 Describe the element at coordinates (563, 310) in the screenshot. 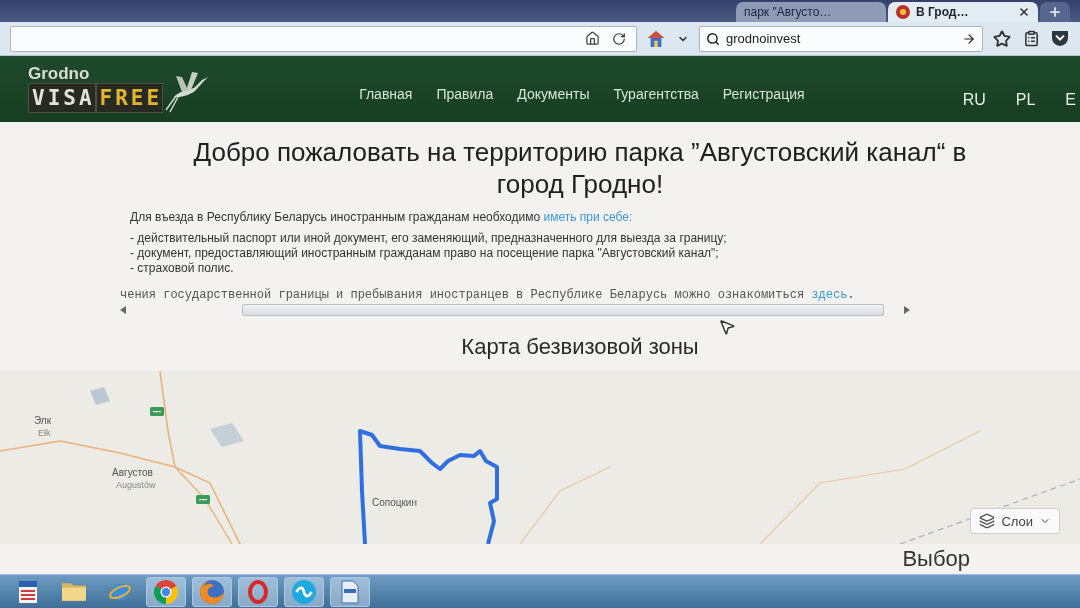

I see `scrollbar-thumb` at that location.